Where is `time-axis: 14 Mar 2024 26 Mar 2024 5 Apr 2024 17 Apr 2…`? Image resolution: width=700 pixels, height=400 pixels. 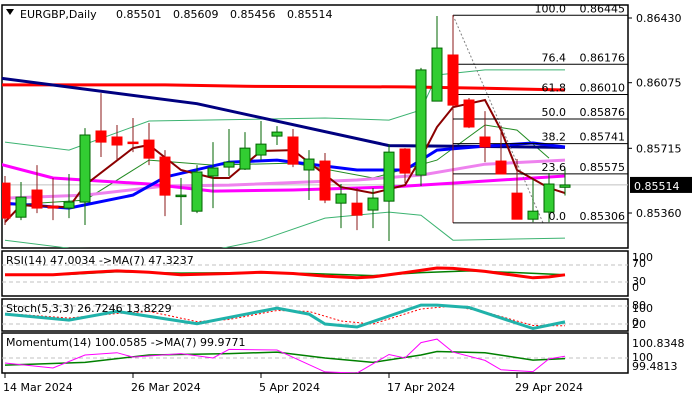
time-axis: 14 Mar 2024 26 Mar 2024 5 Apr 2024 17 Apr 2… is located at coordinates (293, 383).